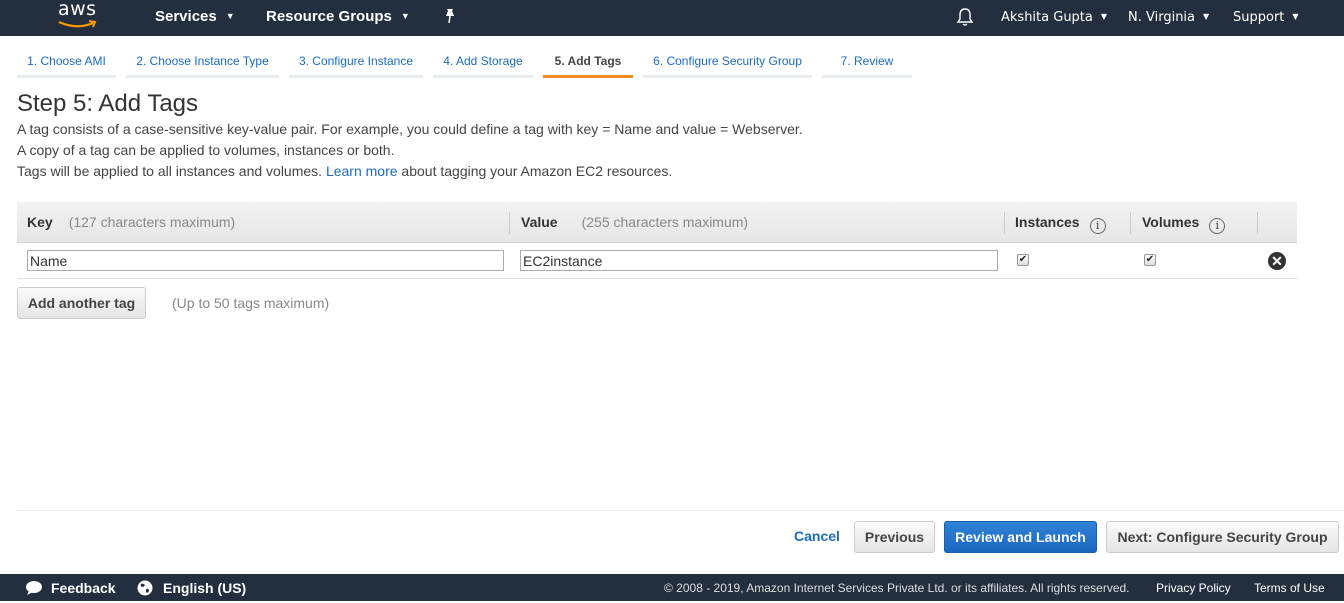  Describe the element at coordinates (1193, 588) in the screenshot. I see `privacy-policy-link: Privacy Policy` at that location.